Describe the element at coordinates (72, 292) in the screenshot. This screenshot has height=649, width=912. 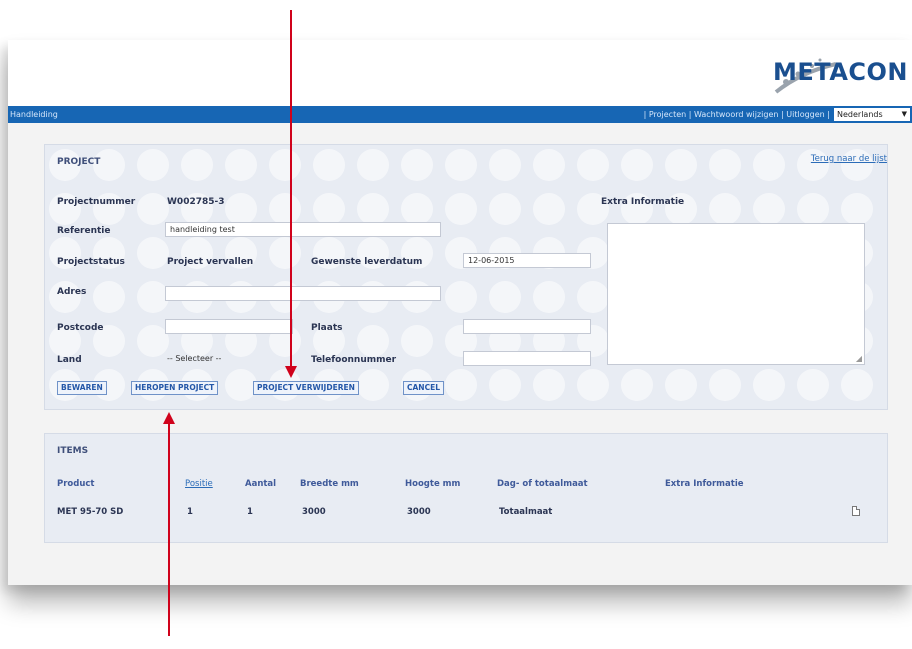
I see `adres-label: Adres` at that location.